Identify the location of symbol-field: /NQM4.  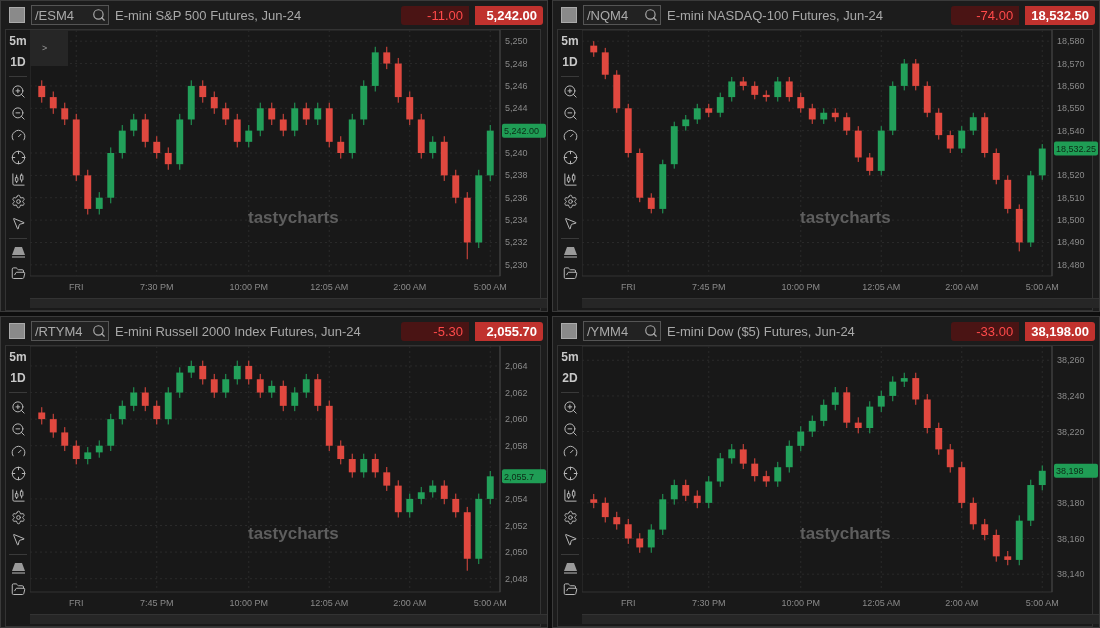
(622, 15).